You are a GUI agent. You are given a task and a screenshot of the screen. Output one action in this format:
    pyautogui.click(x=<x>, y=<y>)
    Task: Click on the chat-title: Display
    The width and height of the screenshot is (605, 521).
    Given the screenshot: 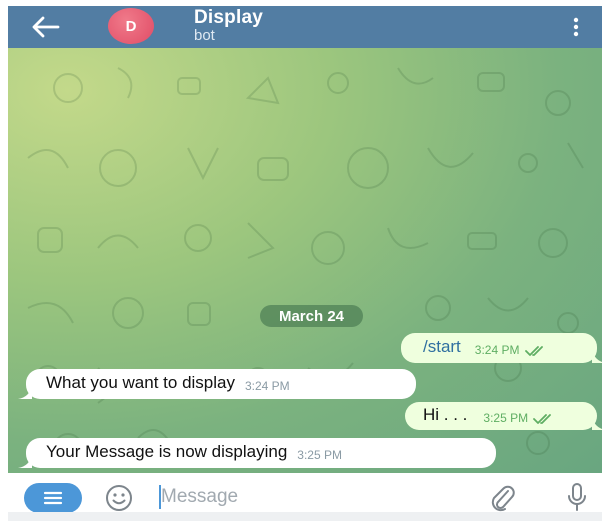 What is the action you would take?
    pyautogui.click(x=228, y=18)
    